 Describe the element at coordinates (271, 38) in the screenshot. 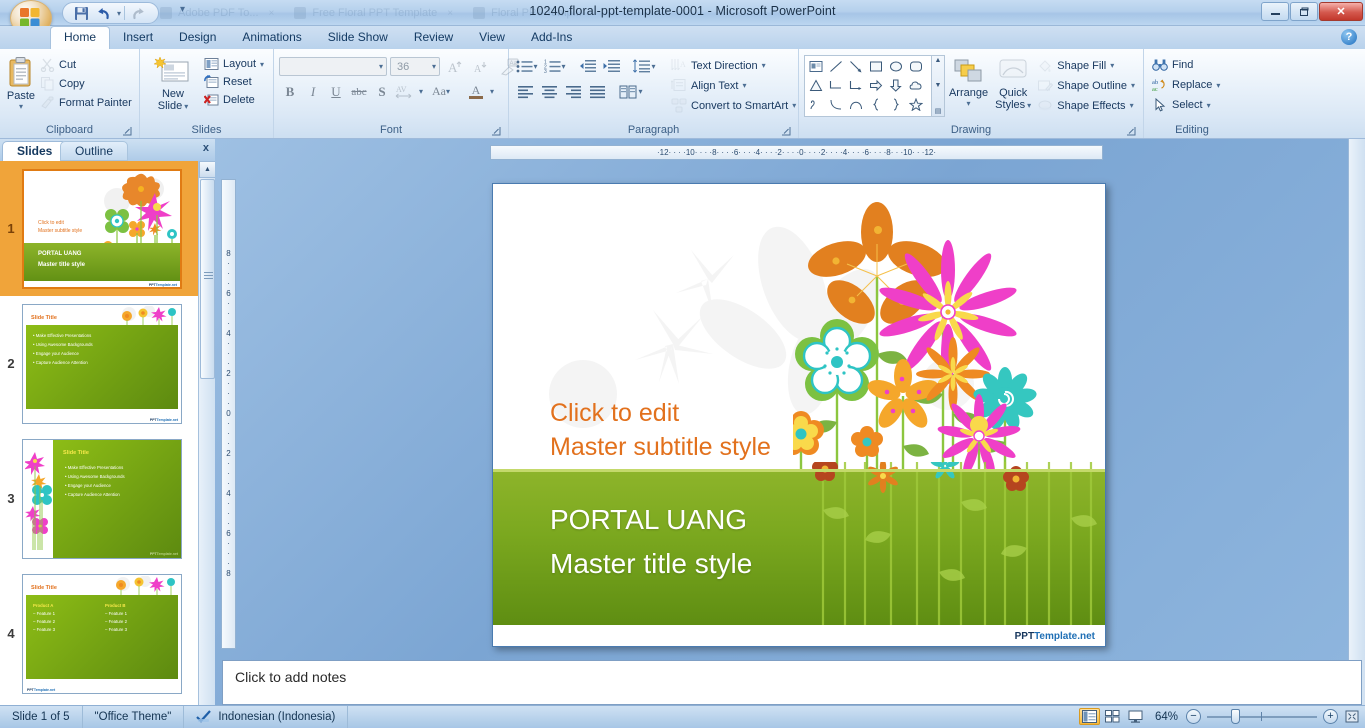

I see `tab-animations: Animations` at that location.